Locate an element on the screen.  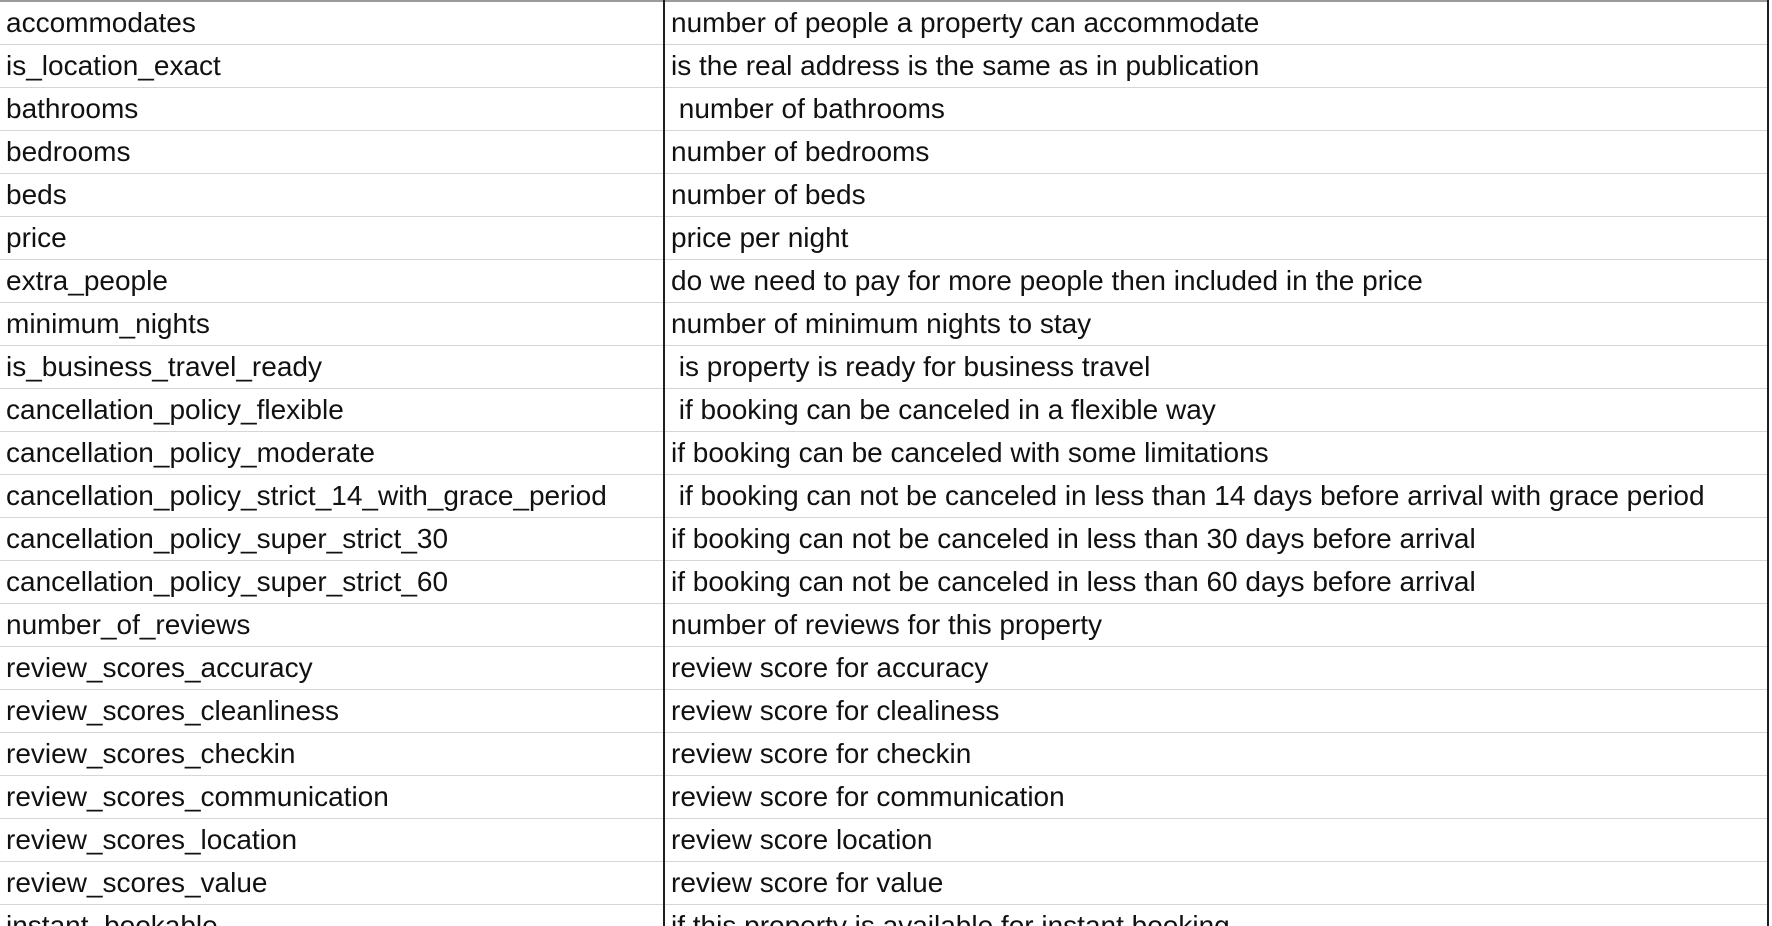
table-row: bedrooms number of bedrooms is located at coordinates (884, 152).